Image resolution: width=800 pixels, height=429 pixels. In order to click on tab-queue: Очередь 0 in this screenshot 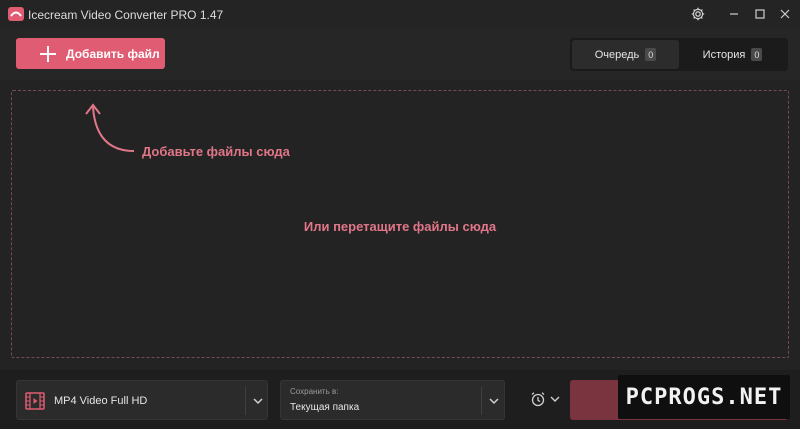, I will do `click(625, 54)`.